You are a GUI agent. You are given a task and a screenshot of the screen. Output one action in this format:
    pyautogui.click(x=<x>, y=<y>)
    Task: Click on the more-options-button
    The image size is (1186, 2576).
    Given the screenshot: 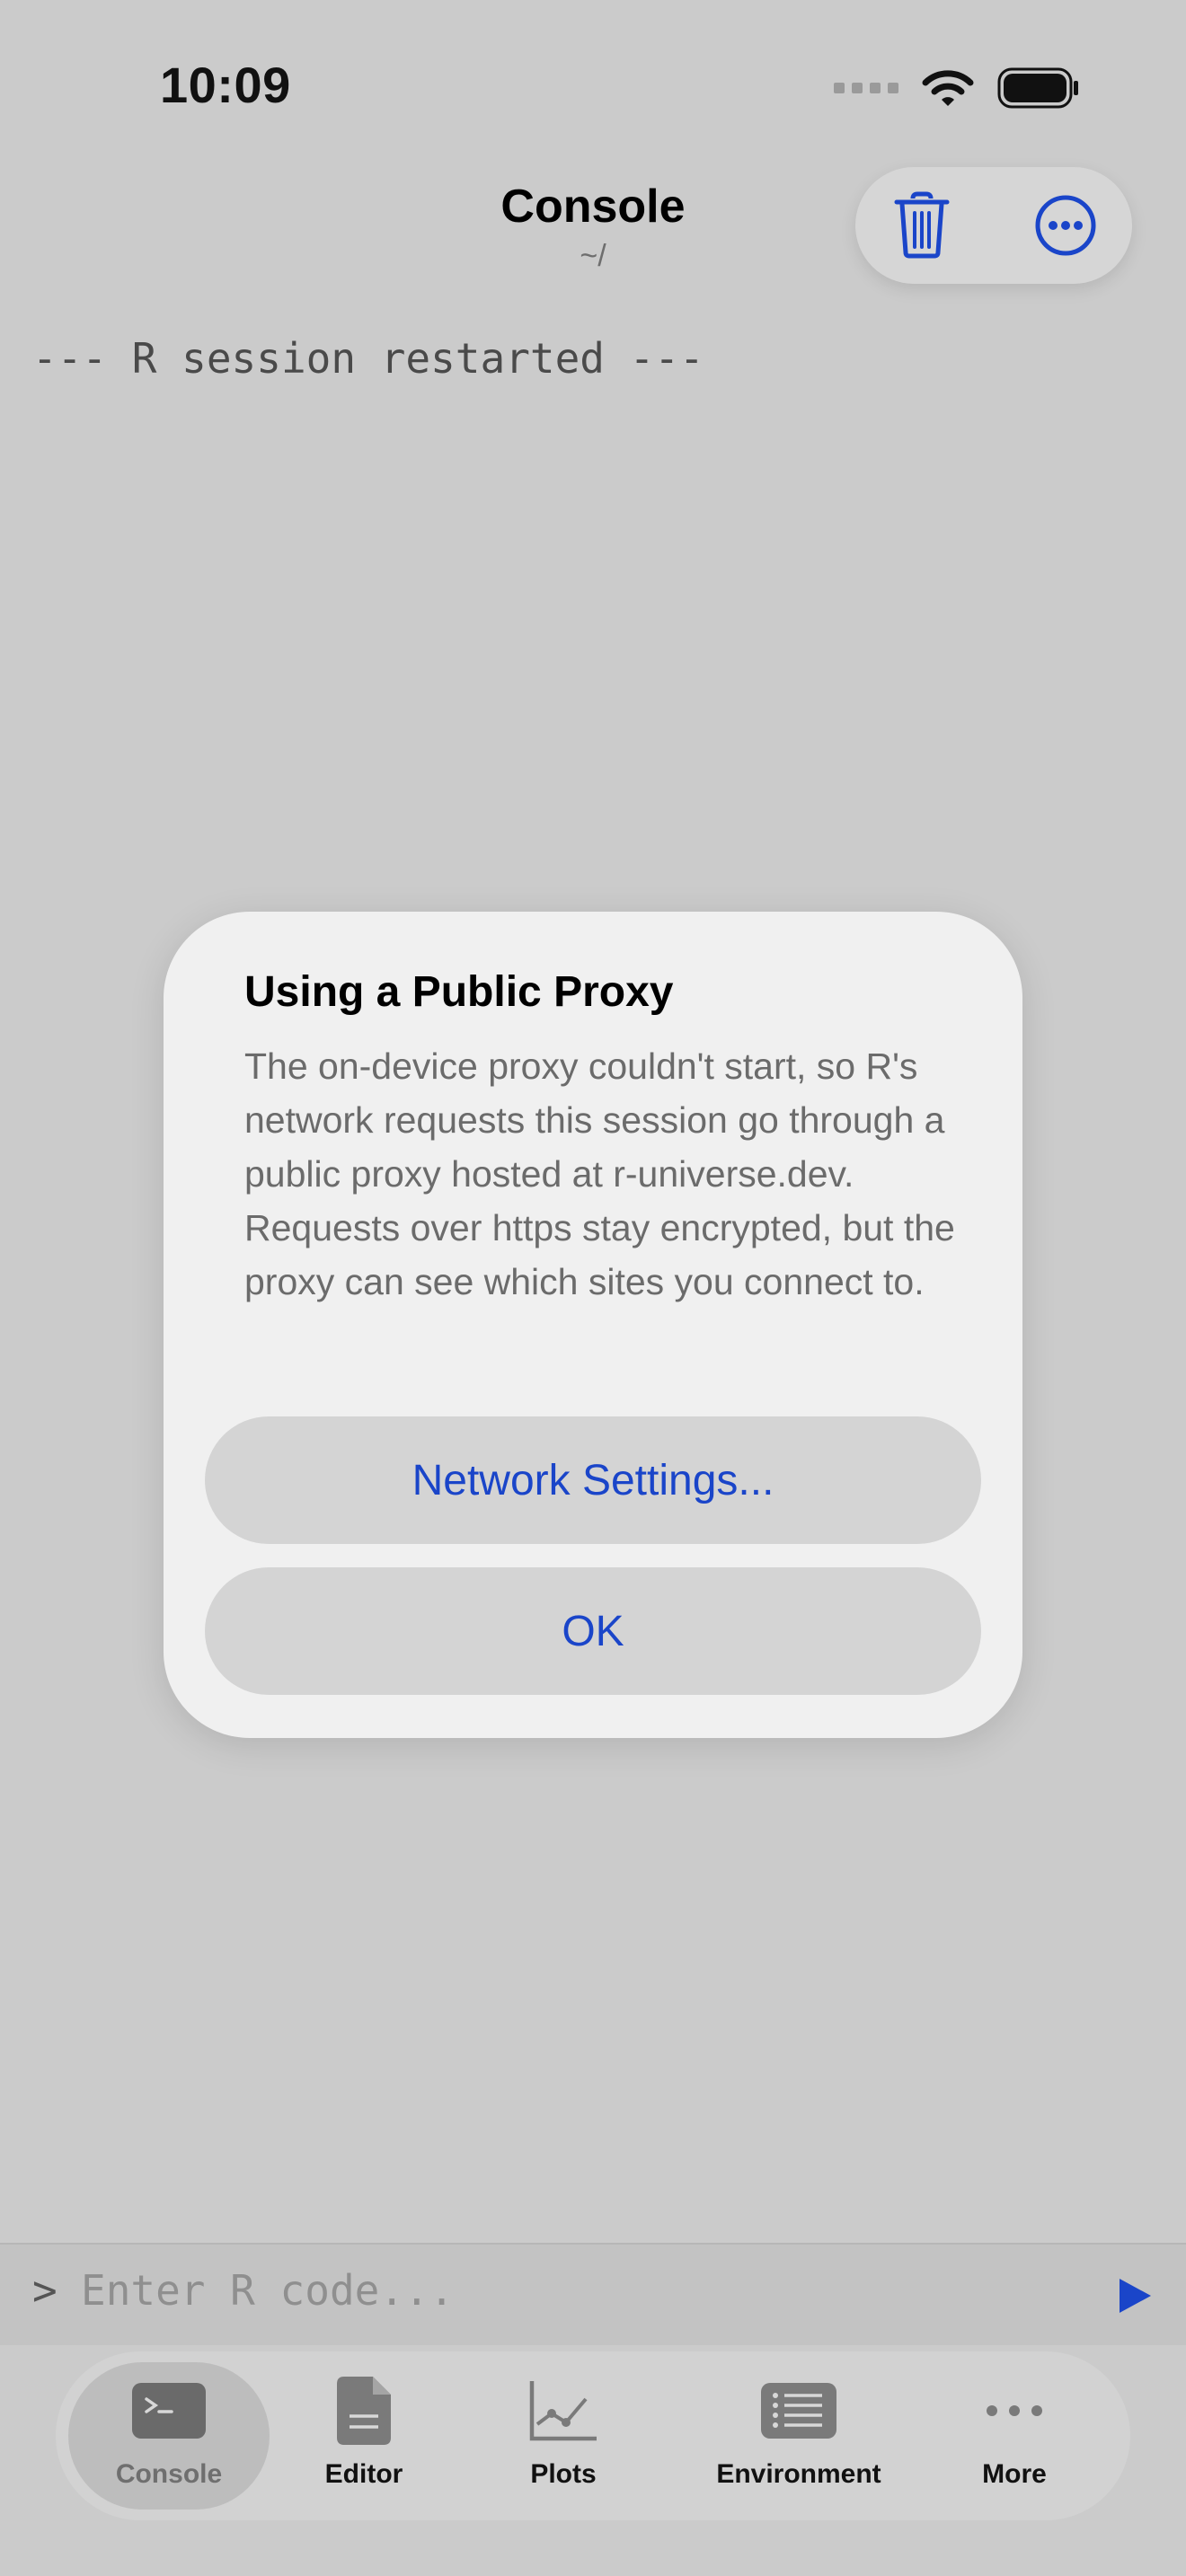 What is the action you would take?
    pyautogui.click(x=1066, y=225)
    